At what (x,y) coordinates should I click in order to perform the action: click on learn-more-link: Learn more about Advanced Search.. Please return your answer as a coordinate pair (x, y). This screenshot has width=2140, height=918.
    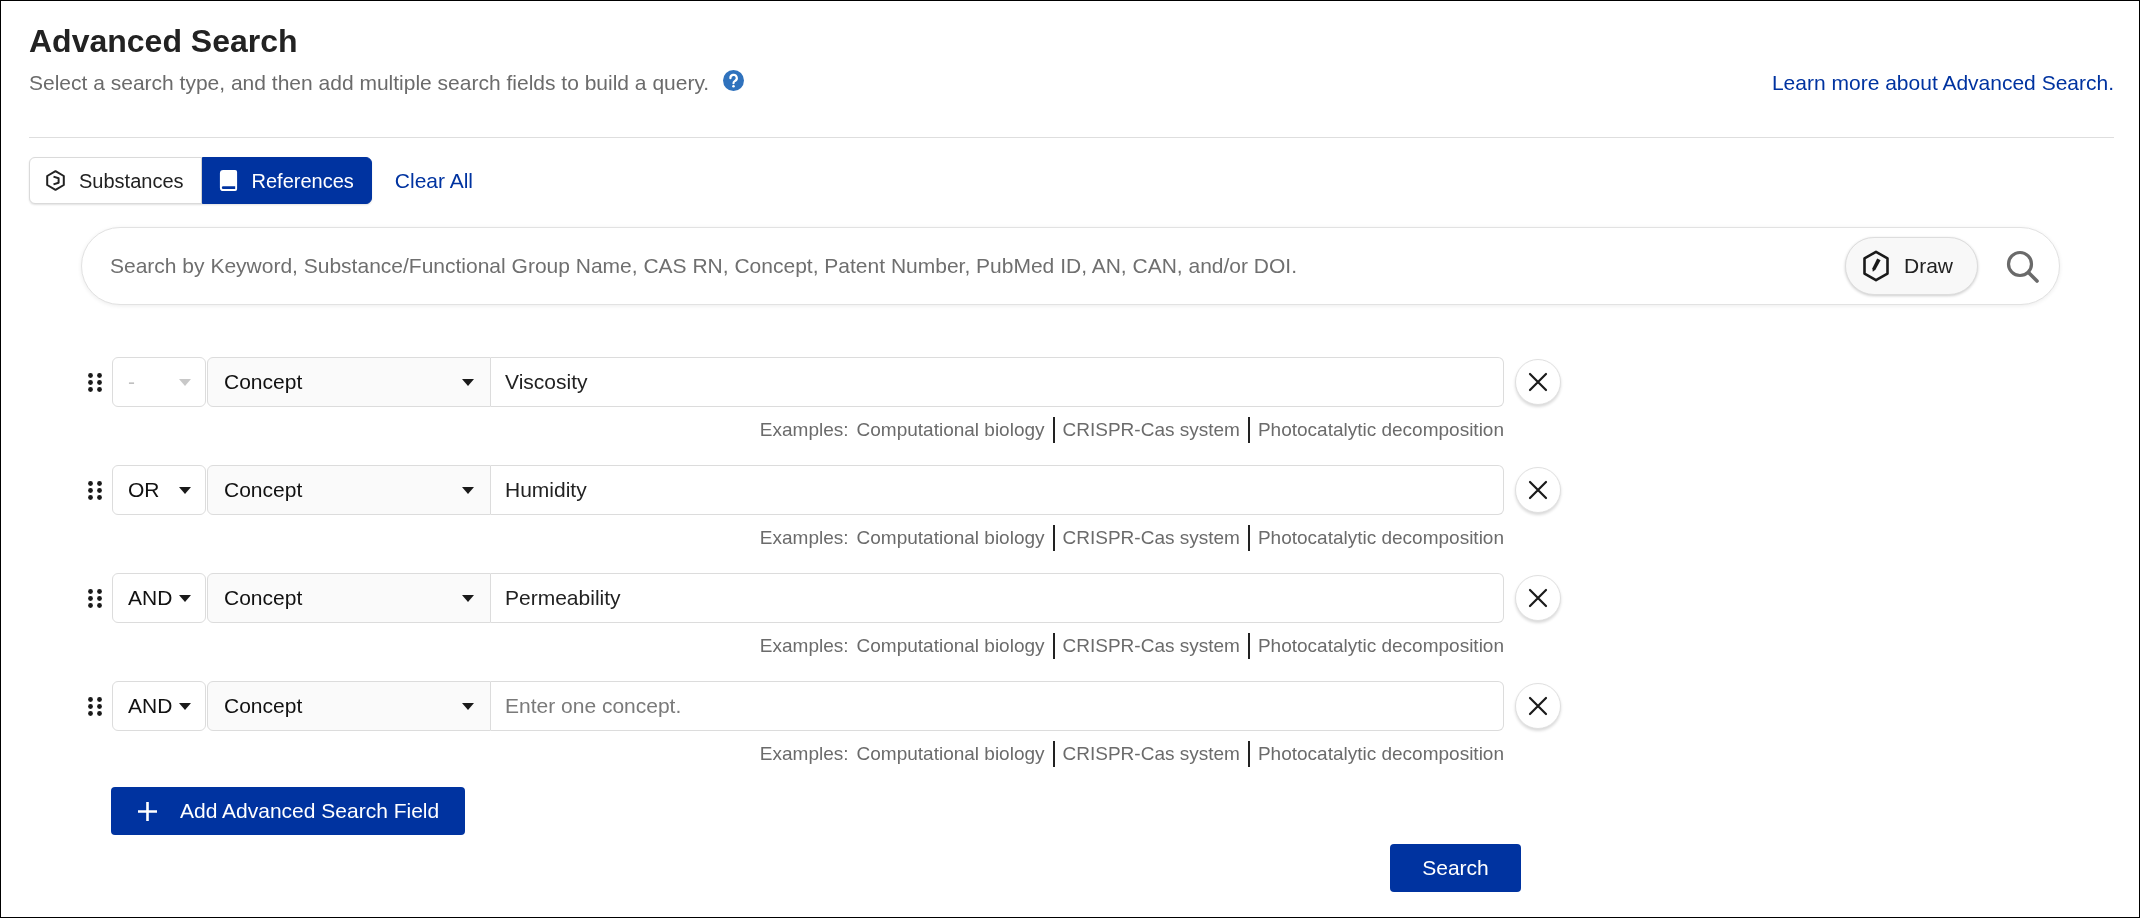
    Looking at the image, I should click on (1942, 83).